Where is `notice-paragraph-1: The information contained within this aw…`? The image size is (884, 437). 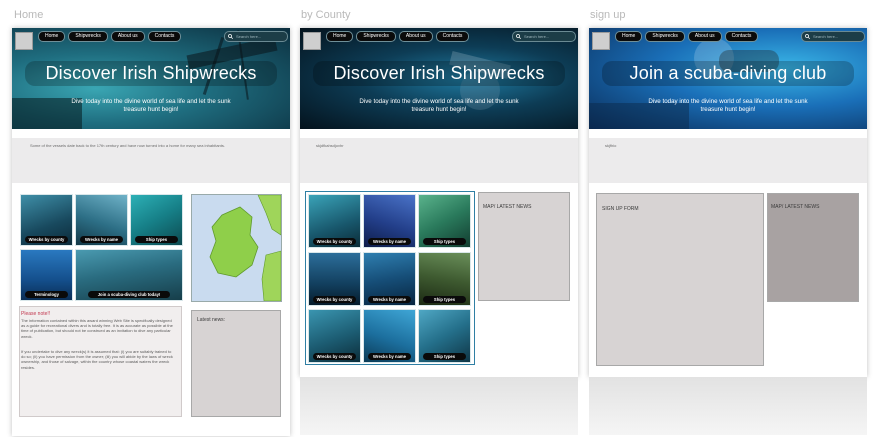 notice-paragraph-1: The information contained within this aw… is located at coordinates (97, 328).